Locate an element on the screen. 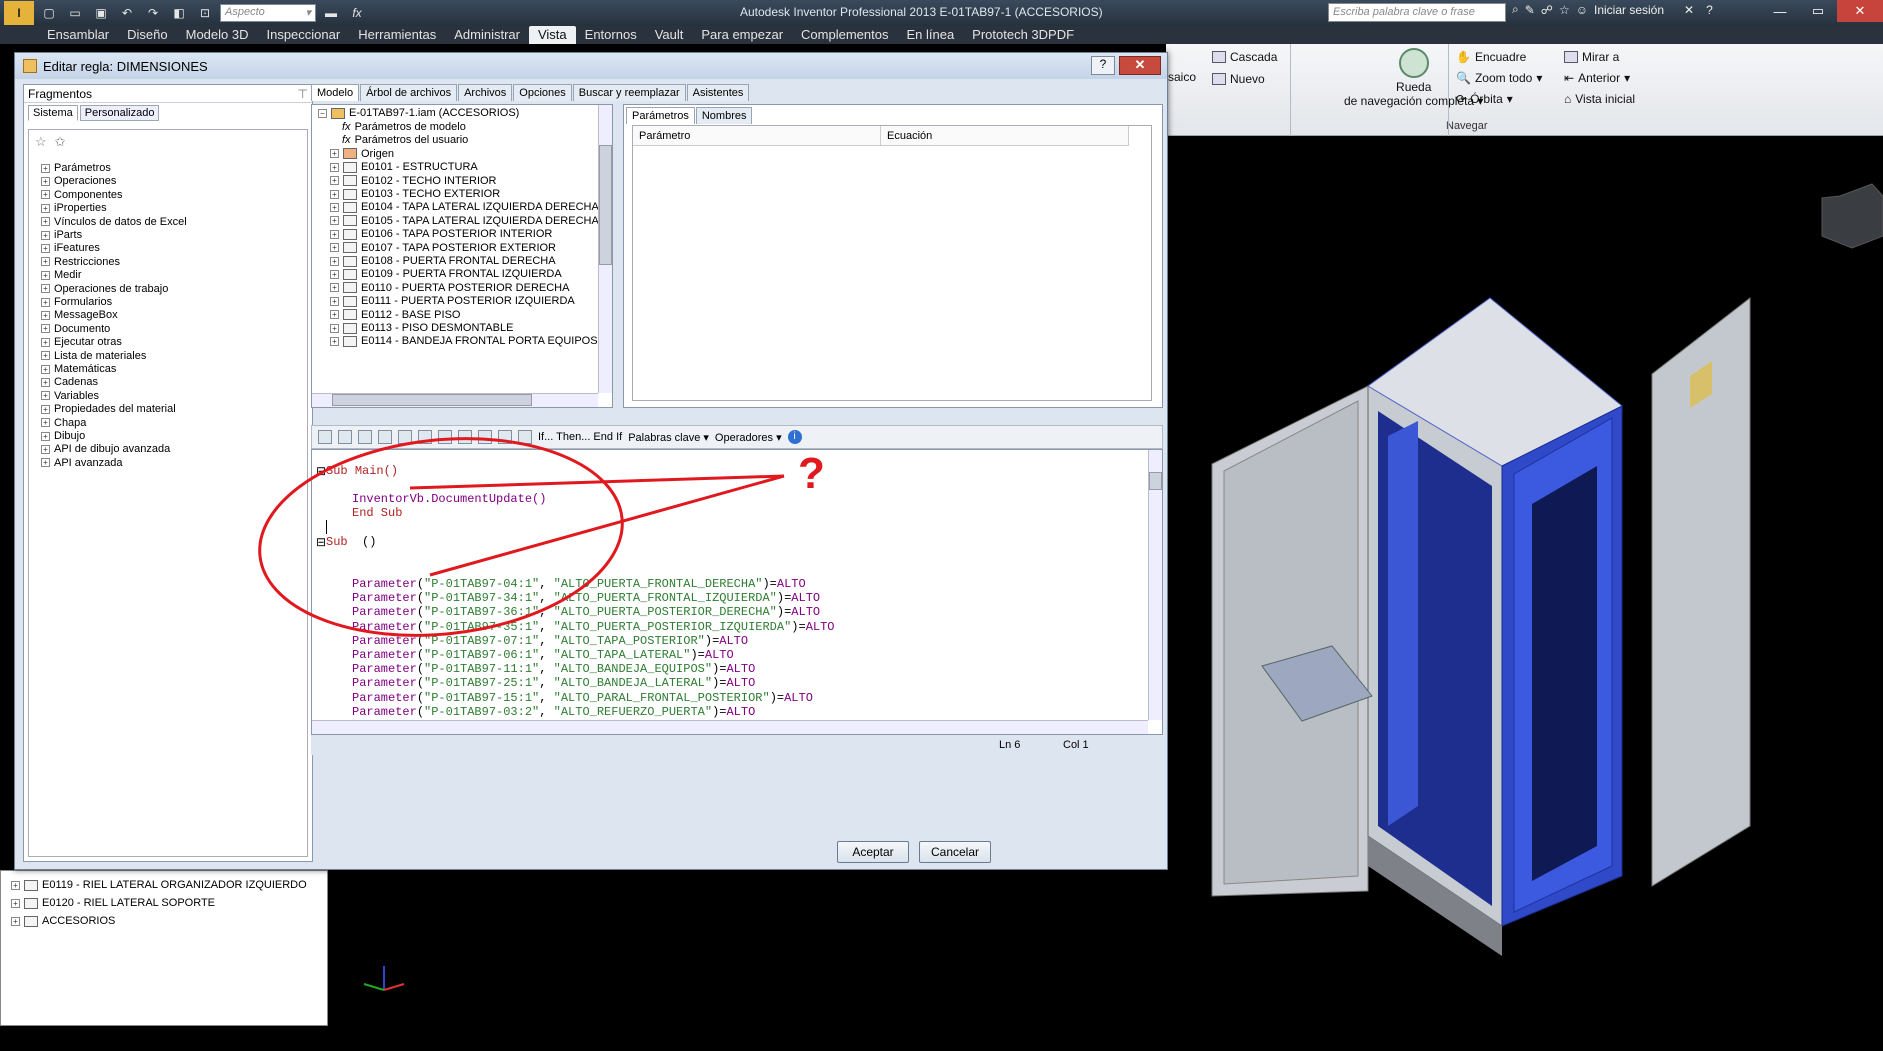 Image resolution: width=1883 pixels, height=1051 pixels. annotation-line-top is located at coordinates (597, 482).